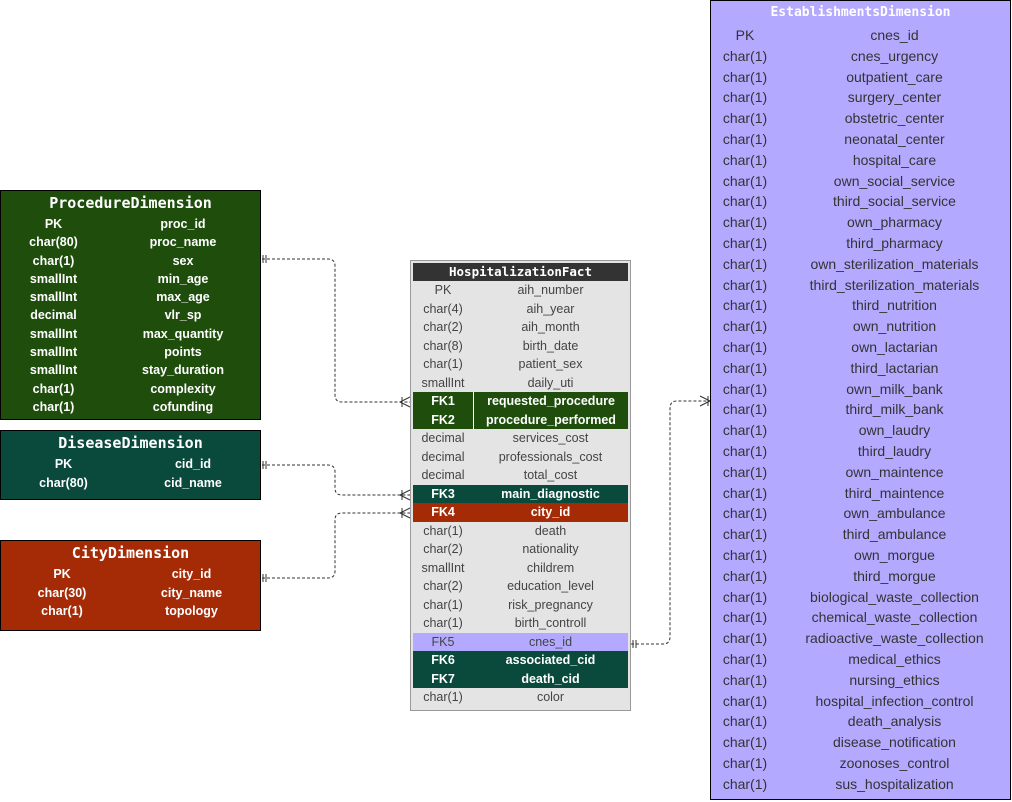 This screenshot has width=1012, height=802. I want to click on table-row: smallInt max_age, so click(130, 297).